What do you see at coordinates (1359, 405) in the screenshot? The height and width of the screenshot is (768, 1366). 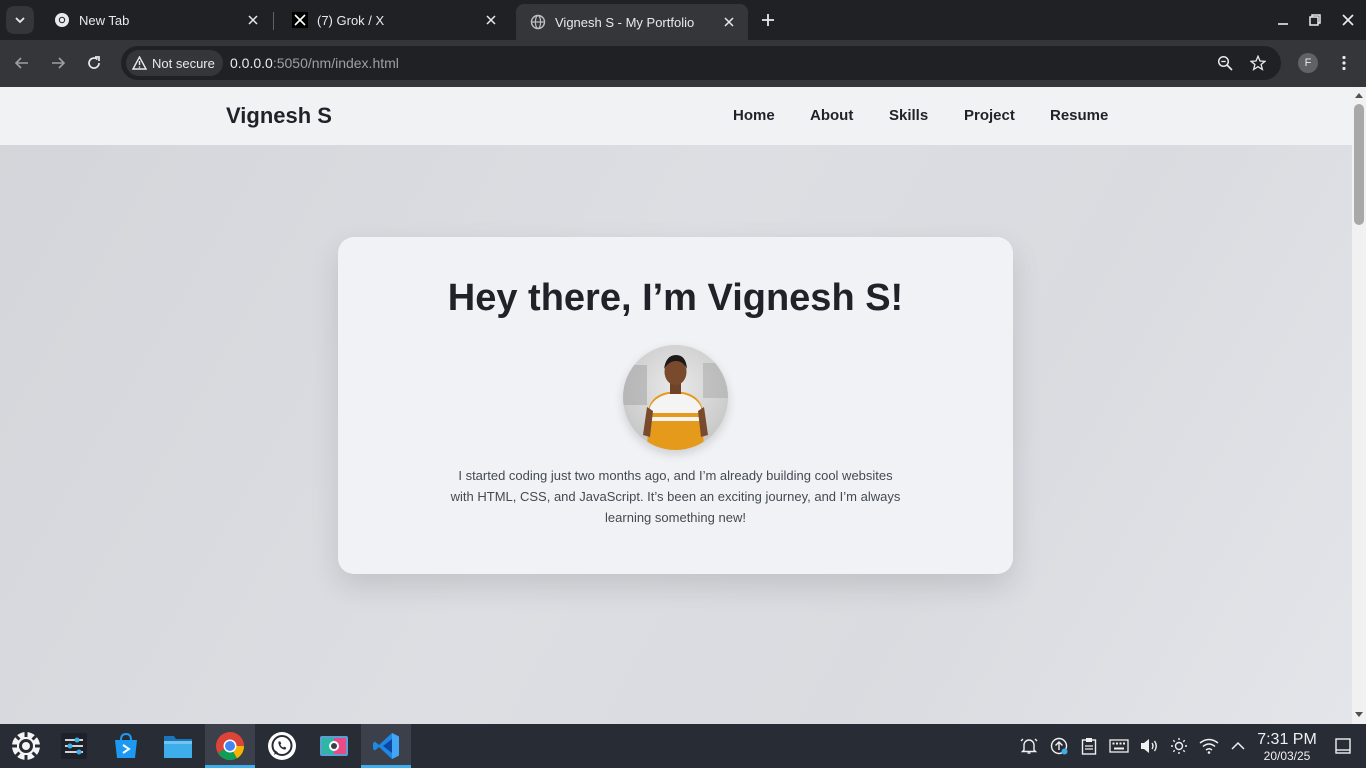 I see `page-scrollbar` at bounding box center [1359, 405].